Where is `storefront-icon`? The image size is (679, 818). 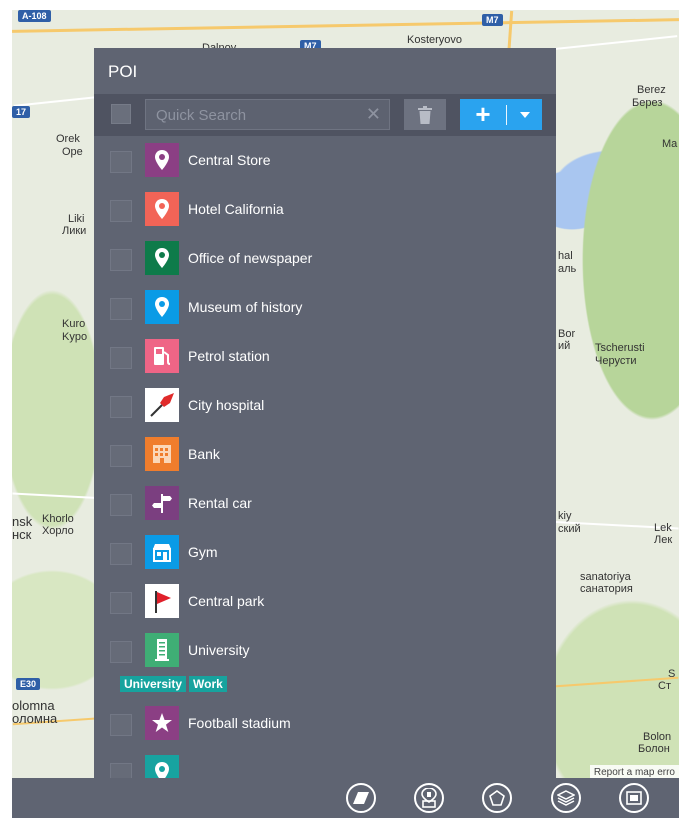
storefront-icon is located at coordinates (162, 552).